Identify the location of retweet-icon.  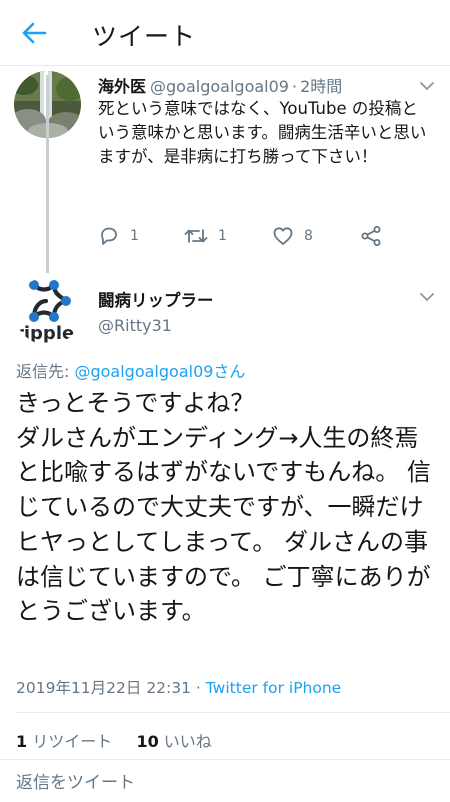
(196, 236).